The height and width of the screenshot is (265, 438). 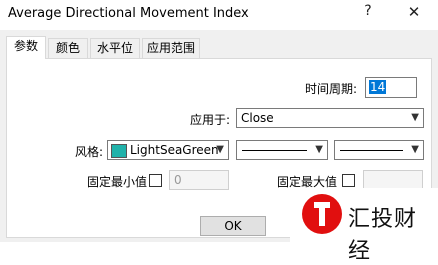 What do you see at coordinates (210, 120) in the screenshot?
I see `apply-to-label: 应用于:` at bounding box center [210, 120].